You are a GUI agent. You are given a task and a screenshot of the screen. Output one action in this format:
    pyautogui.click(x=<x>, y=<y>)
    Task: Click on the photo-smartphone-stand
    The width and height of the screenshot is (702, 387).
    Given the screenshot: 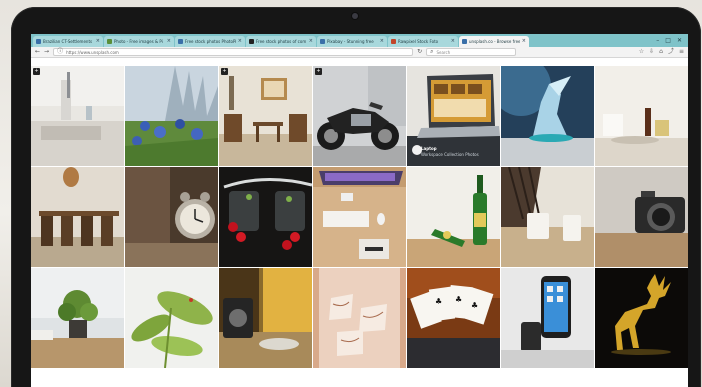 What is the action you would take?
    pyautogui.click(x=547, y=318)
    